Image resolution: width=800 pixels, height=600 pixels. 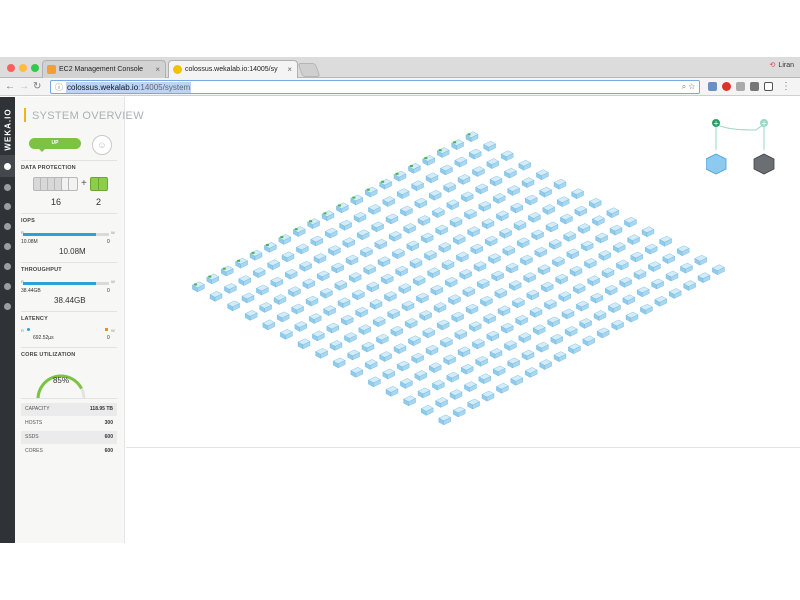 I want to click on zoom-window-icon, so click(x=35, y=68).